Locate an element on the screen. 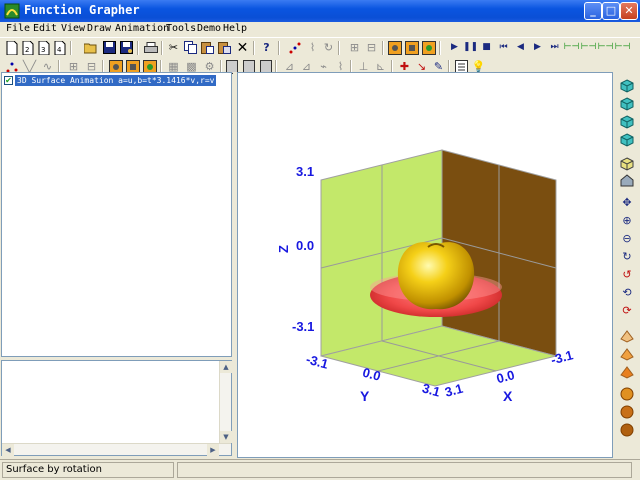  help-icon: ? is located at coordinates (266, 47).